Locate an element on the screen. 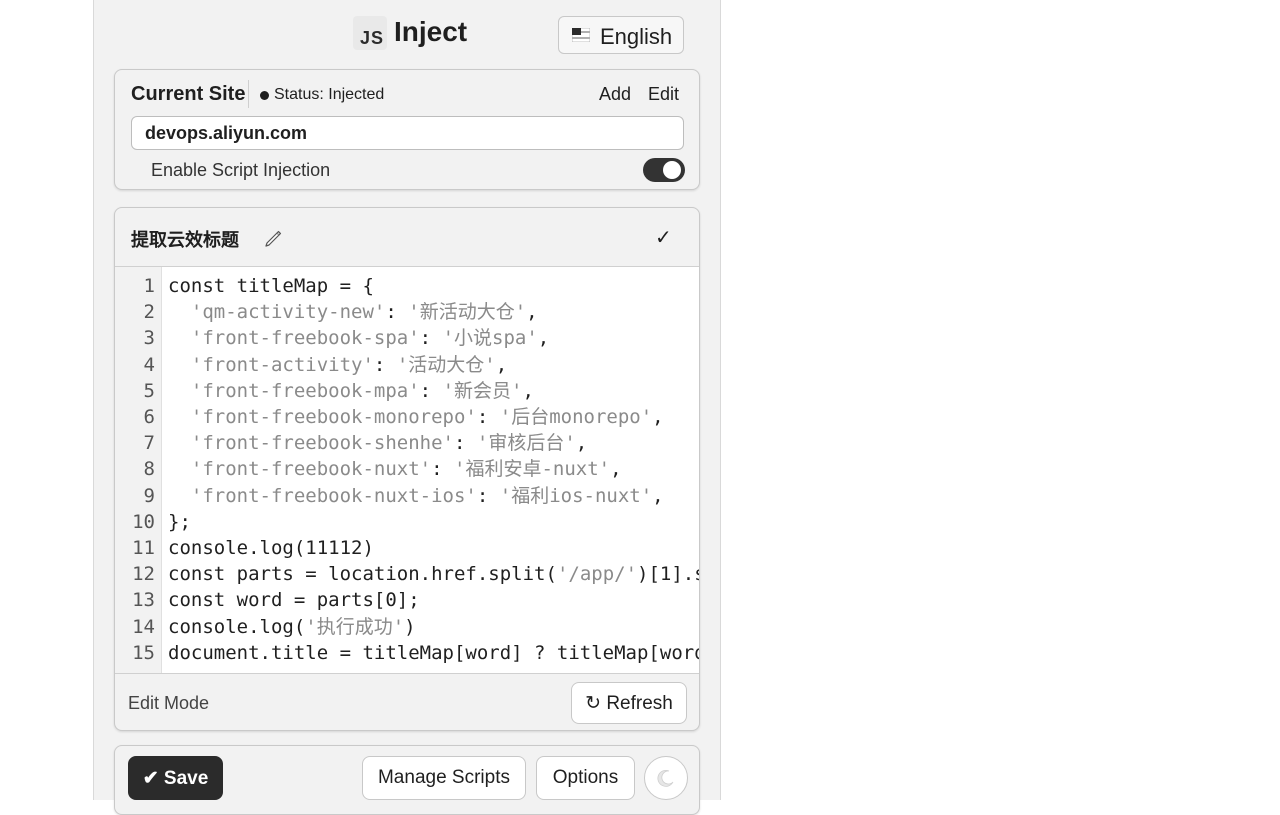 The height and width of the screenshot is (815, 1280). toggle-knob is located at coordinates (672, 170).